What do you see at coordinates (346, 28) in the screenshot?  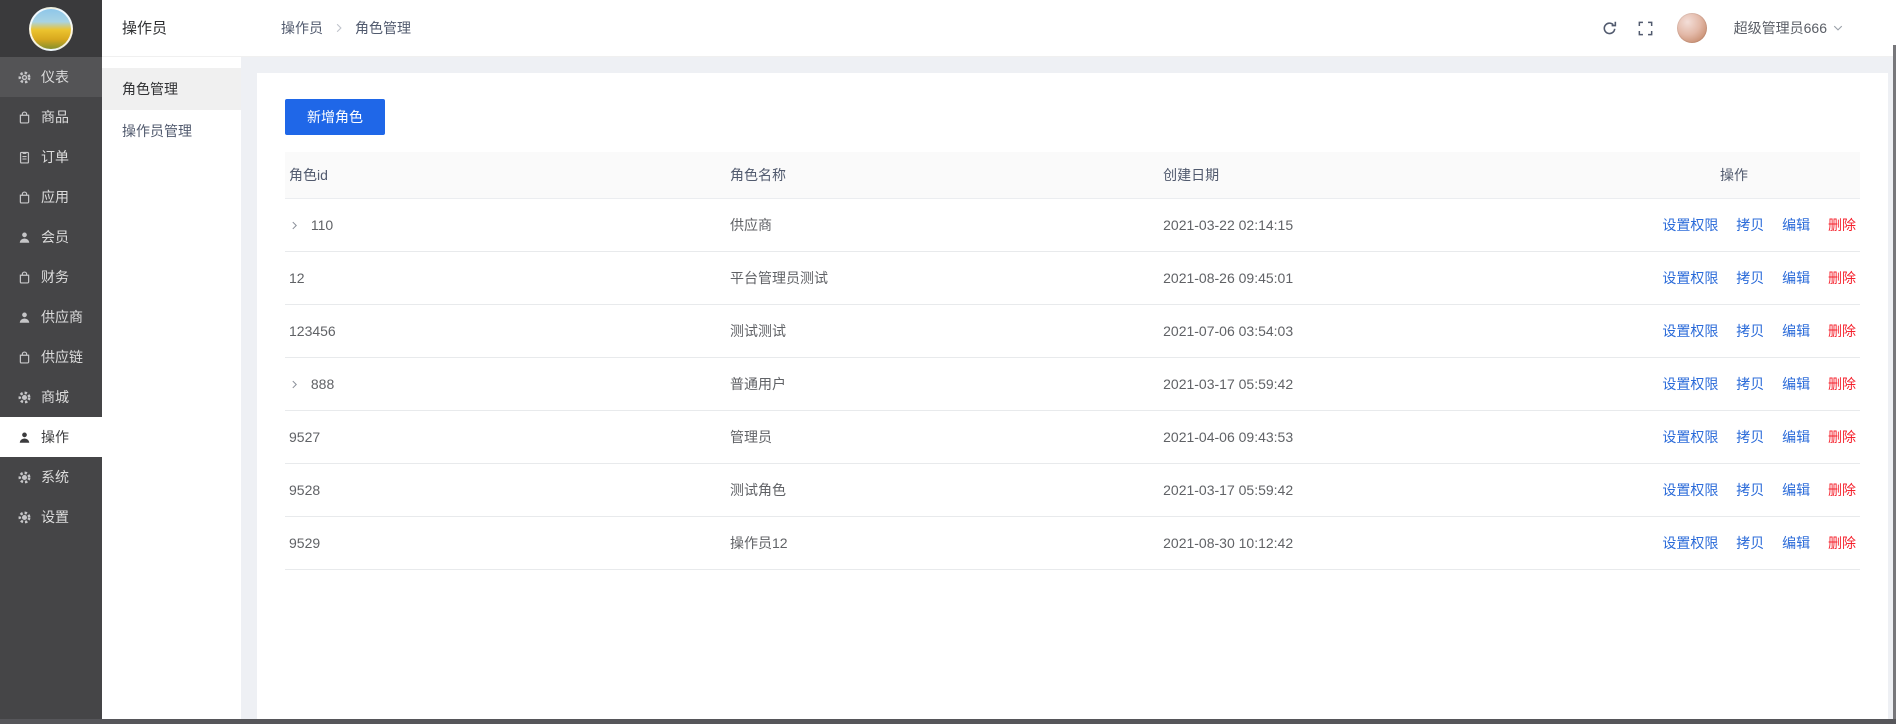 I see `breadcrumb: 操作员 角色管理` at bounding box center [346, 28].